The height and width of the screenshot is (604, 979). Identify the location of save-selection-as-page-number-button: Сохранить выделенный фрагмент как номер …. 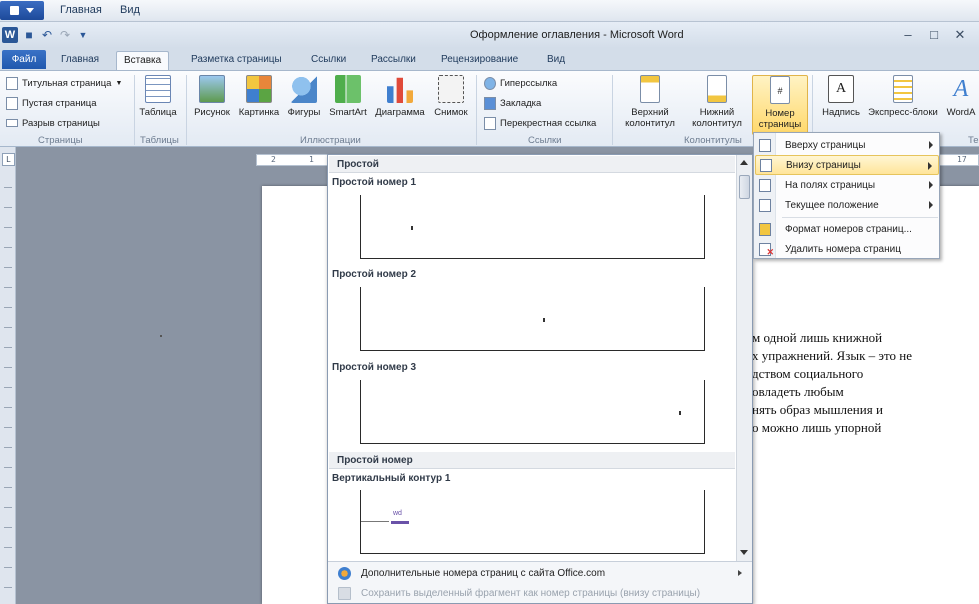
(540, 593).